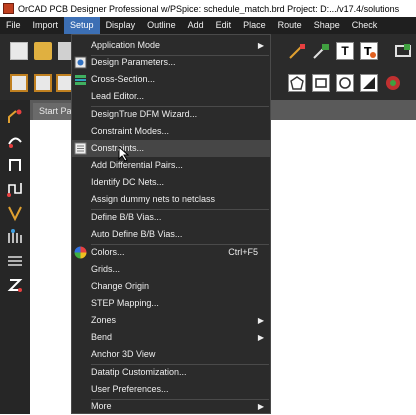 The image size is (416, 415). I want to click on menu-display: Display, so click(121, 25).